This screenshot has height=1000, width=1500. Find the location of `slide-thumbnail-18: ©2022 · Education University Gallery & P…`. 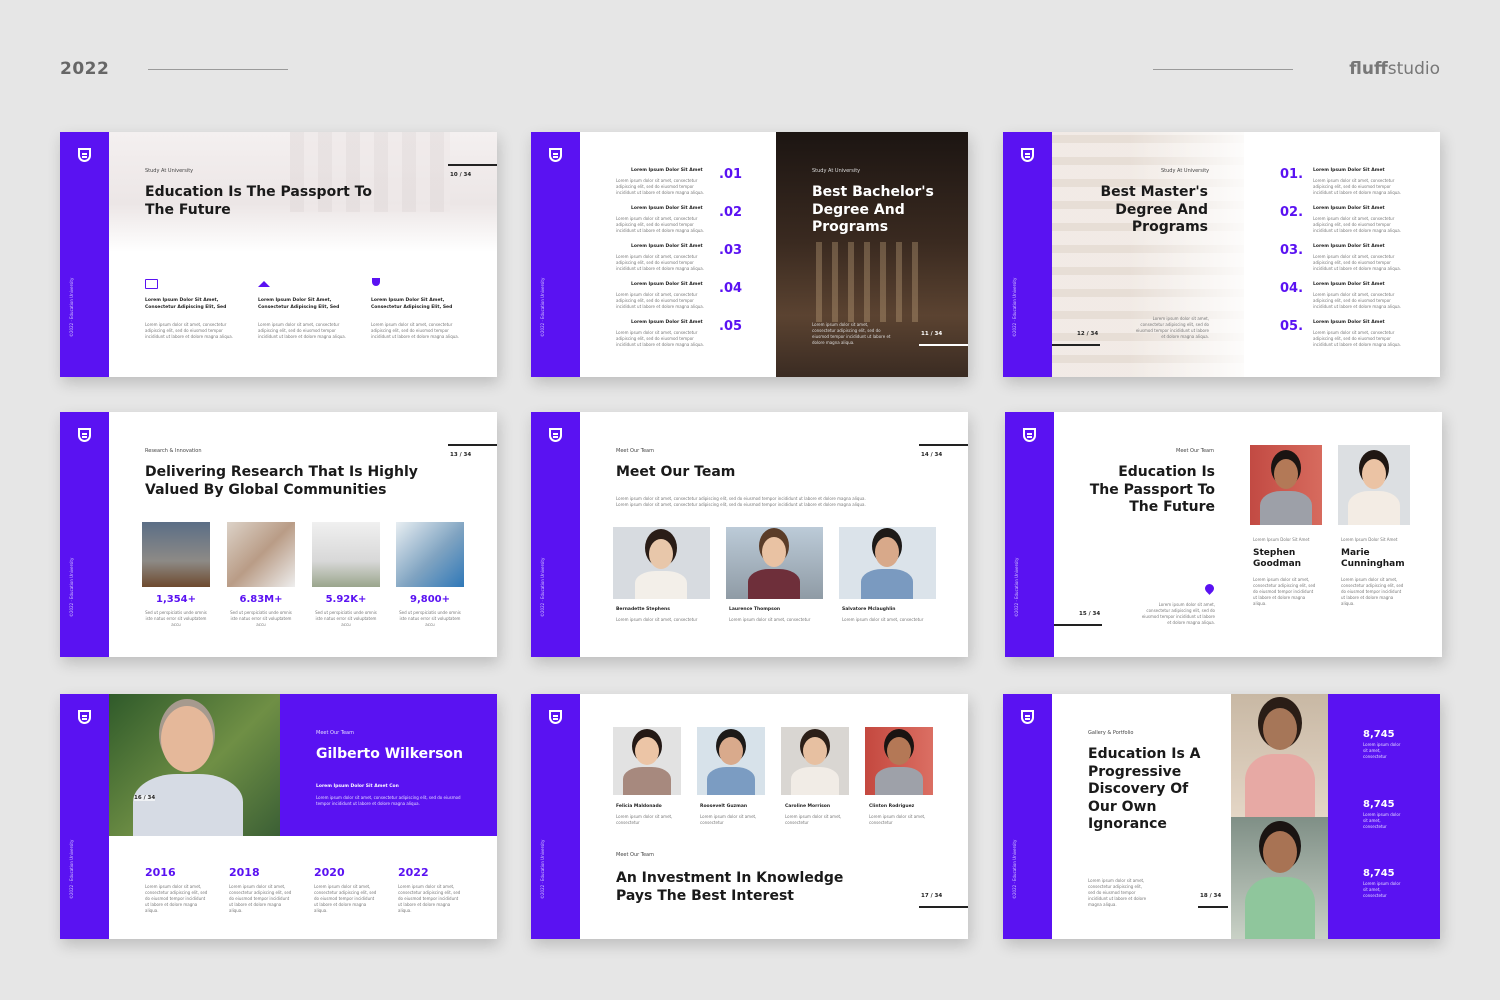

slide-thumbnail-18: ©2022 · Education University Gallery & P… is located at coordinates (1221, 816).